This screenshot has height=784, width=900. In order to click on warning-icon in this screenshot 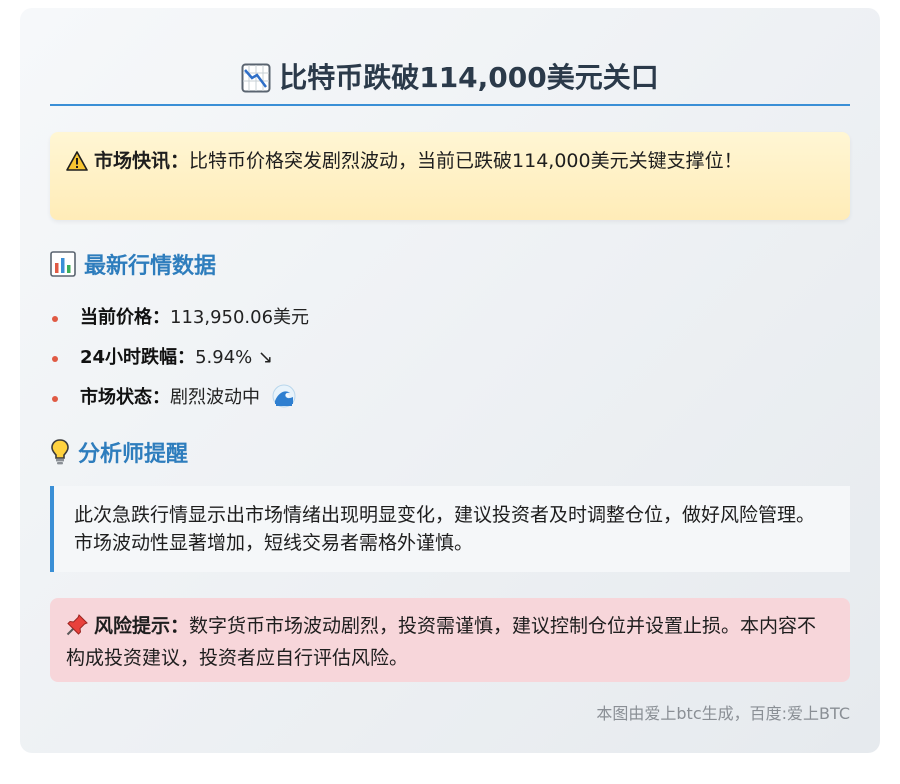, I will do `click(77, 165)`.